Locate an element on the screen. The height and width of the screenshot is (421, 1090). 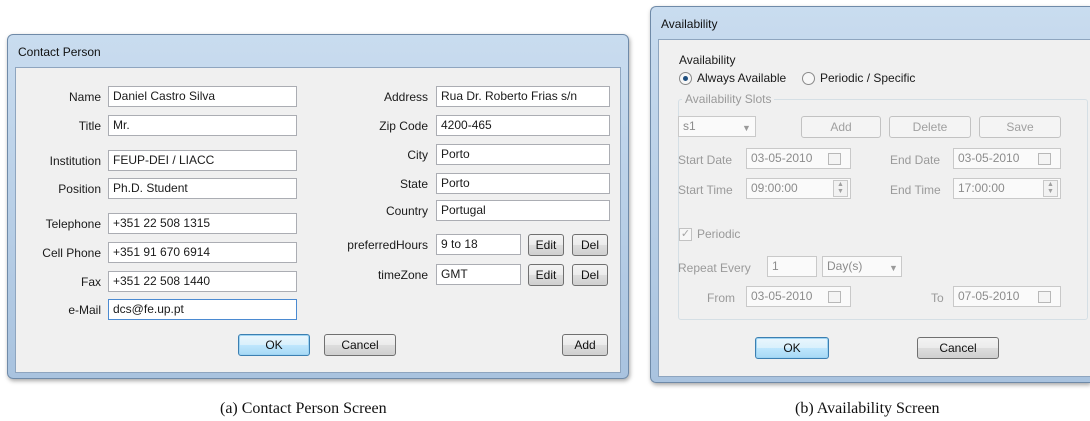
repeat-count-field: 1 is located at coordinates (792, 266).